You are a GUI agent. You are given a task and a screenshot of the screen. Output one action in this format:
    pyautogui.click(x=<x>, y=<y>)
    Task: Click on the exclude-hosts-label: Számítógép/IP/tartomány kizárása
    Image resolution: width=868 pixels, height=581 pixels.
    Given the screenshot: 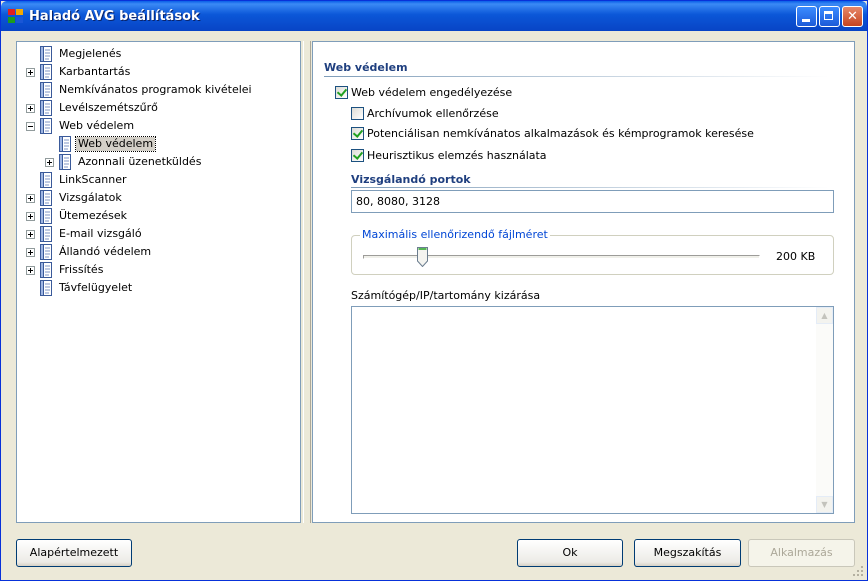 What is the action you would take?
    pyautogui.click(x=446, y=295)
    